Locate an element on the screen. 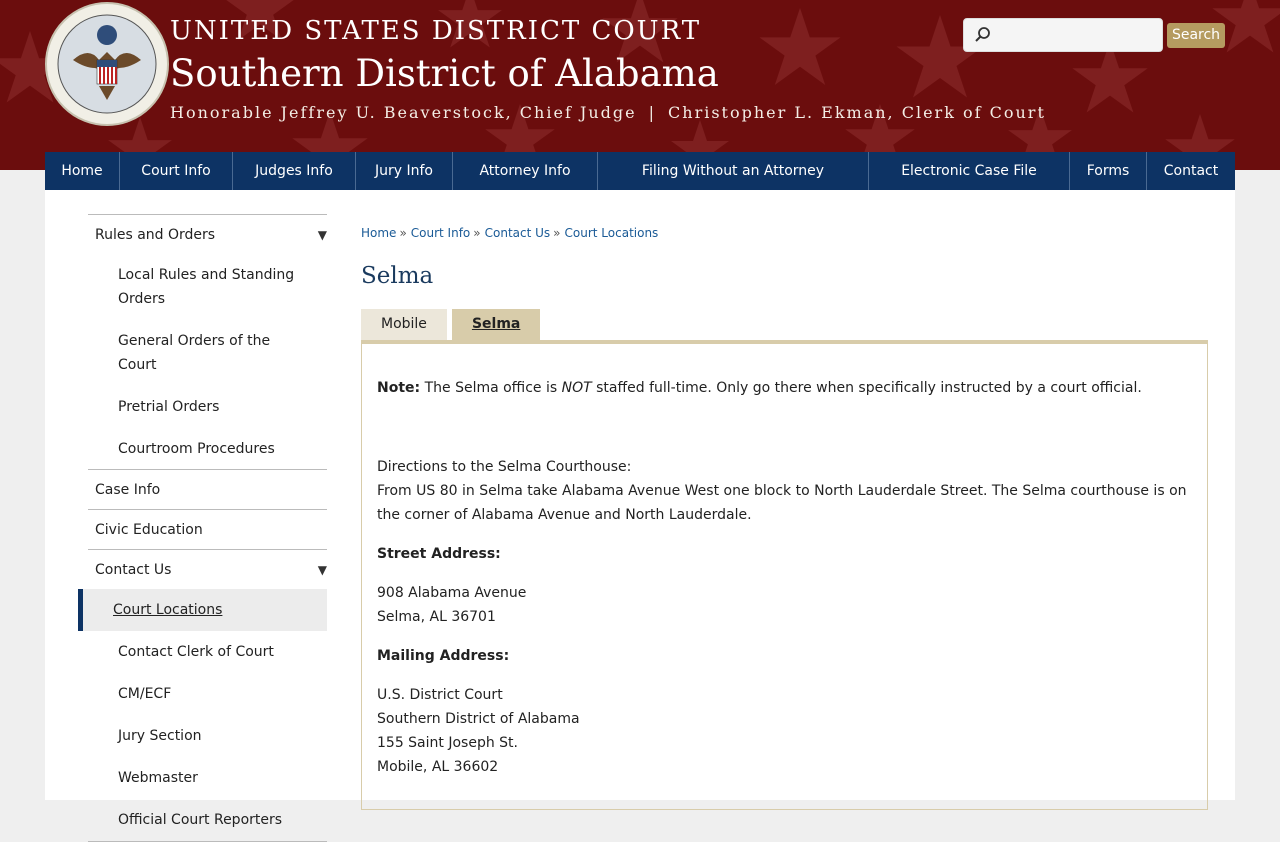 The image size is (1280, 842). sidebar-item-label: Rules and Orders is located at coordinates (155, 235).